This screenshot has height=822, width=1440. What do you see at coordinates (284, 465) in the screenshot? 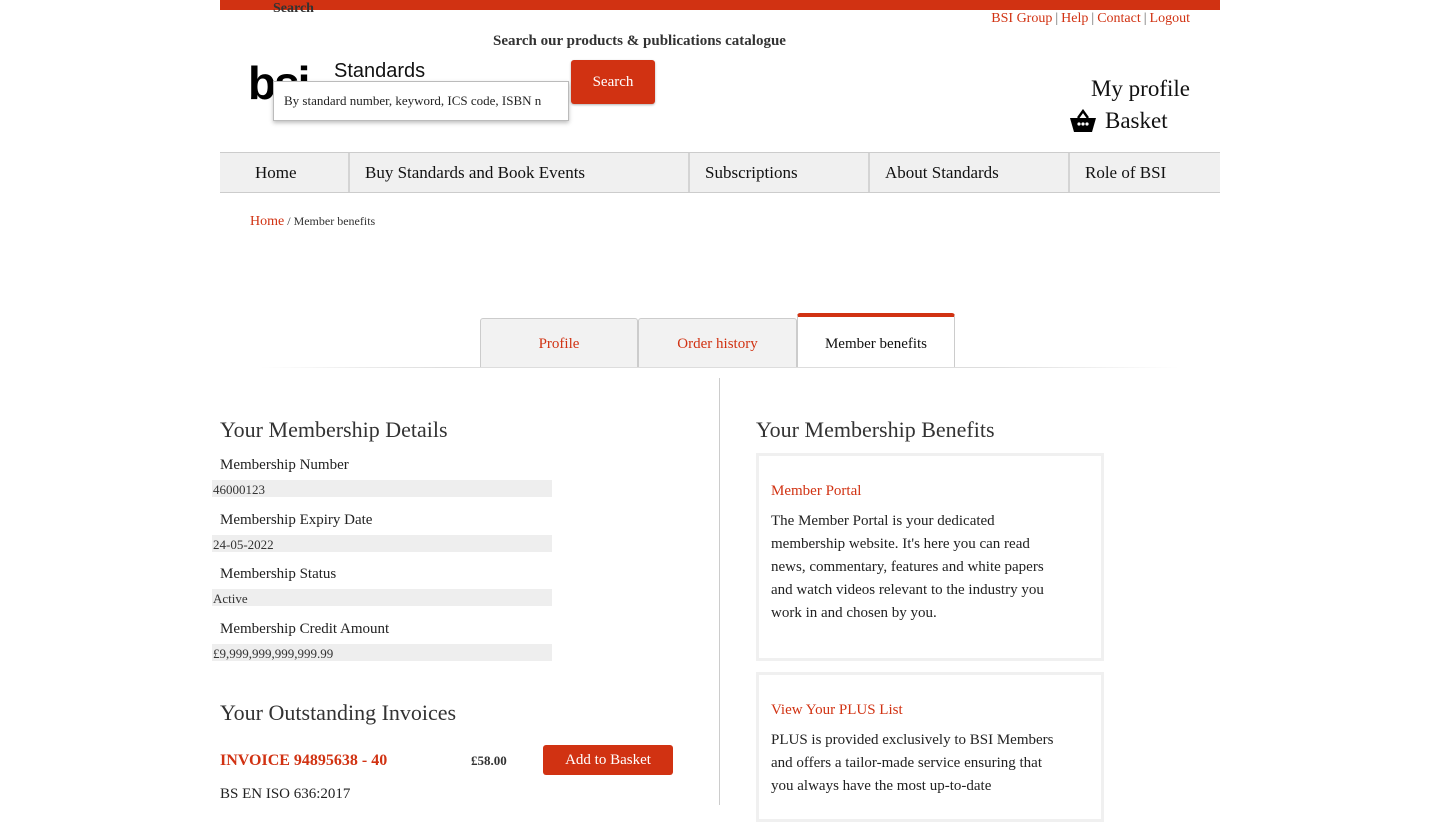
I see `membership-number-label: Membership Number` at bounding box center [284, 465].